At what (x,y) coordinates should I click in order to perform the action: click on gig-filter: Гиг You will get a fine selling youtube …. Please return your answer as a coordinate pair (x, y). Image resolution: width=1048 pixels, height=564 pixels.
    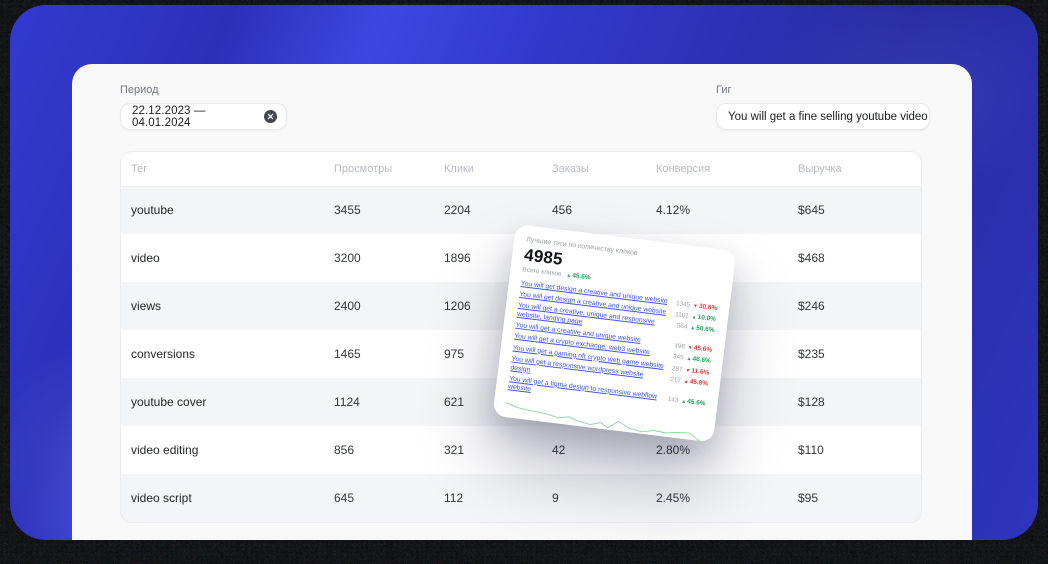
    Looking at the image, I should click on (823, 107).